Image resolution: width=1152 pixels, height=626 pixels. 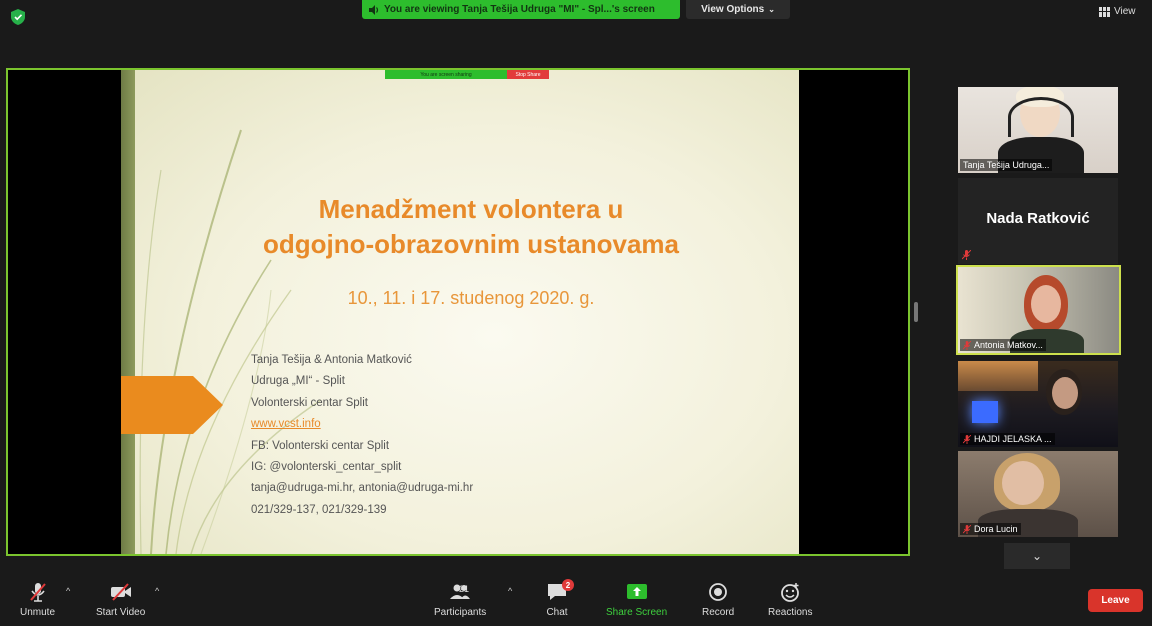 I want to click on record-button: Record, so click(x=718, y=600).